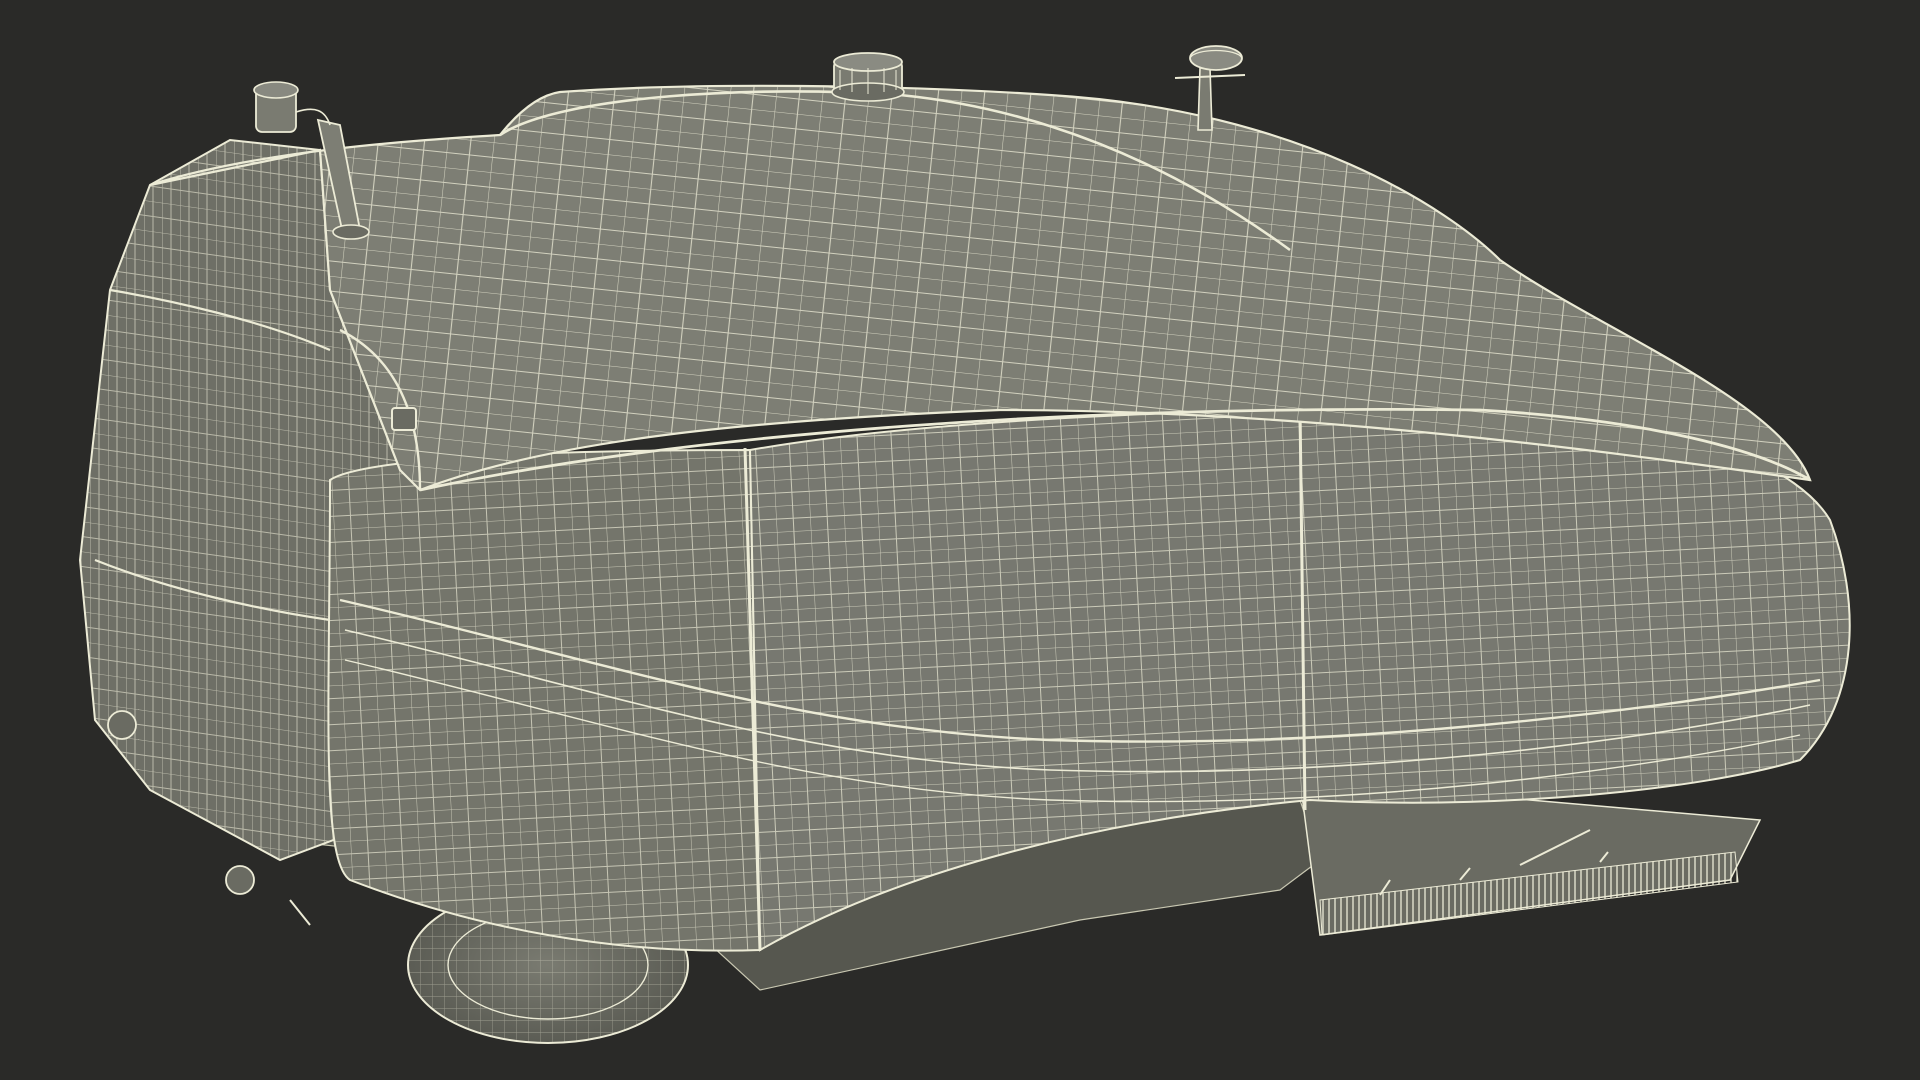  I want to click on front-panel-icon, so click(544, 700).